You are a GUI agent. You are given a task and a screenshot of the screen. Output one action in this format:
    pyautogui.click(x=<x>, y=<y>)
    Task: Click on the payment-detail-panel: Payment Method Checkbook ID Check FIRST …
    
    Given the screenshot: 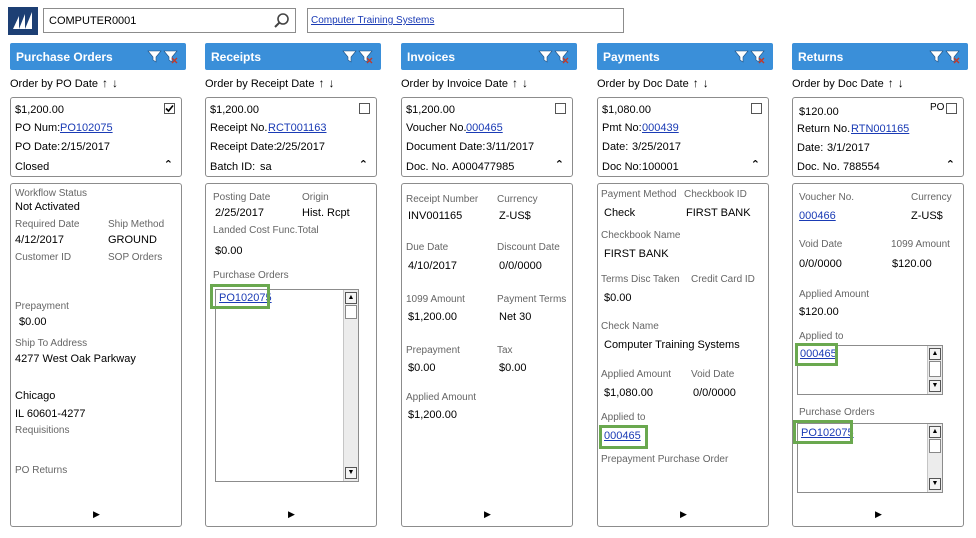 What is the action you would take?
    pyautogui.click(x=683, y=355)
    